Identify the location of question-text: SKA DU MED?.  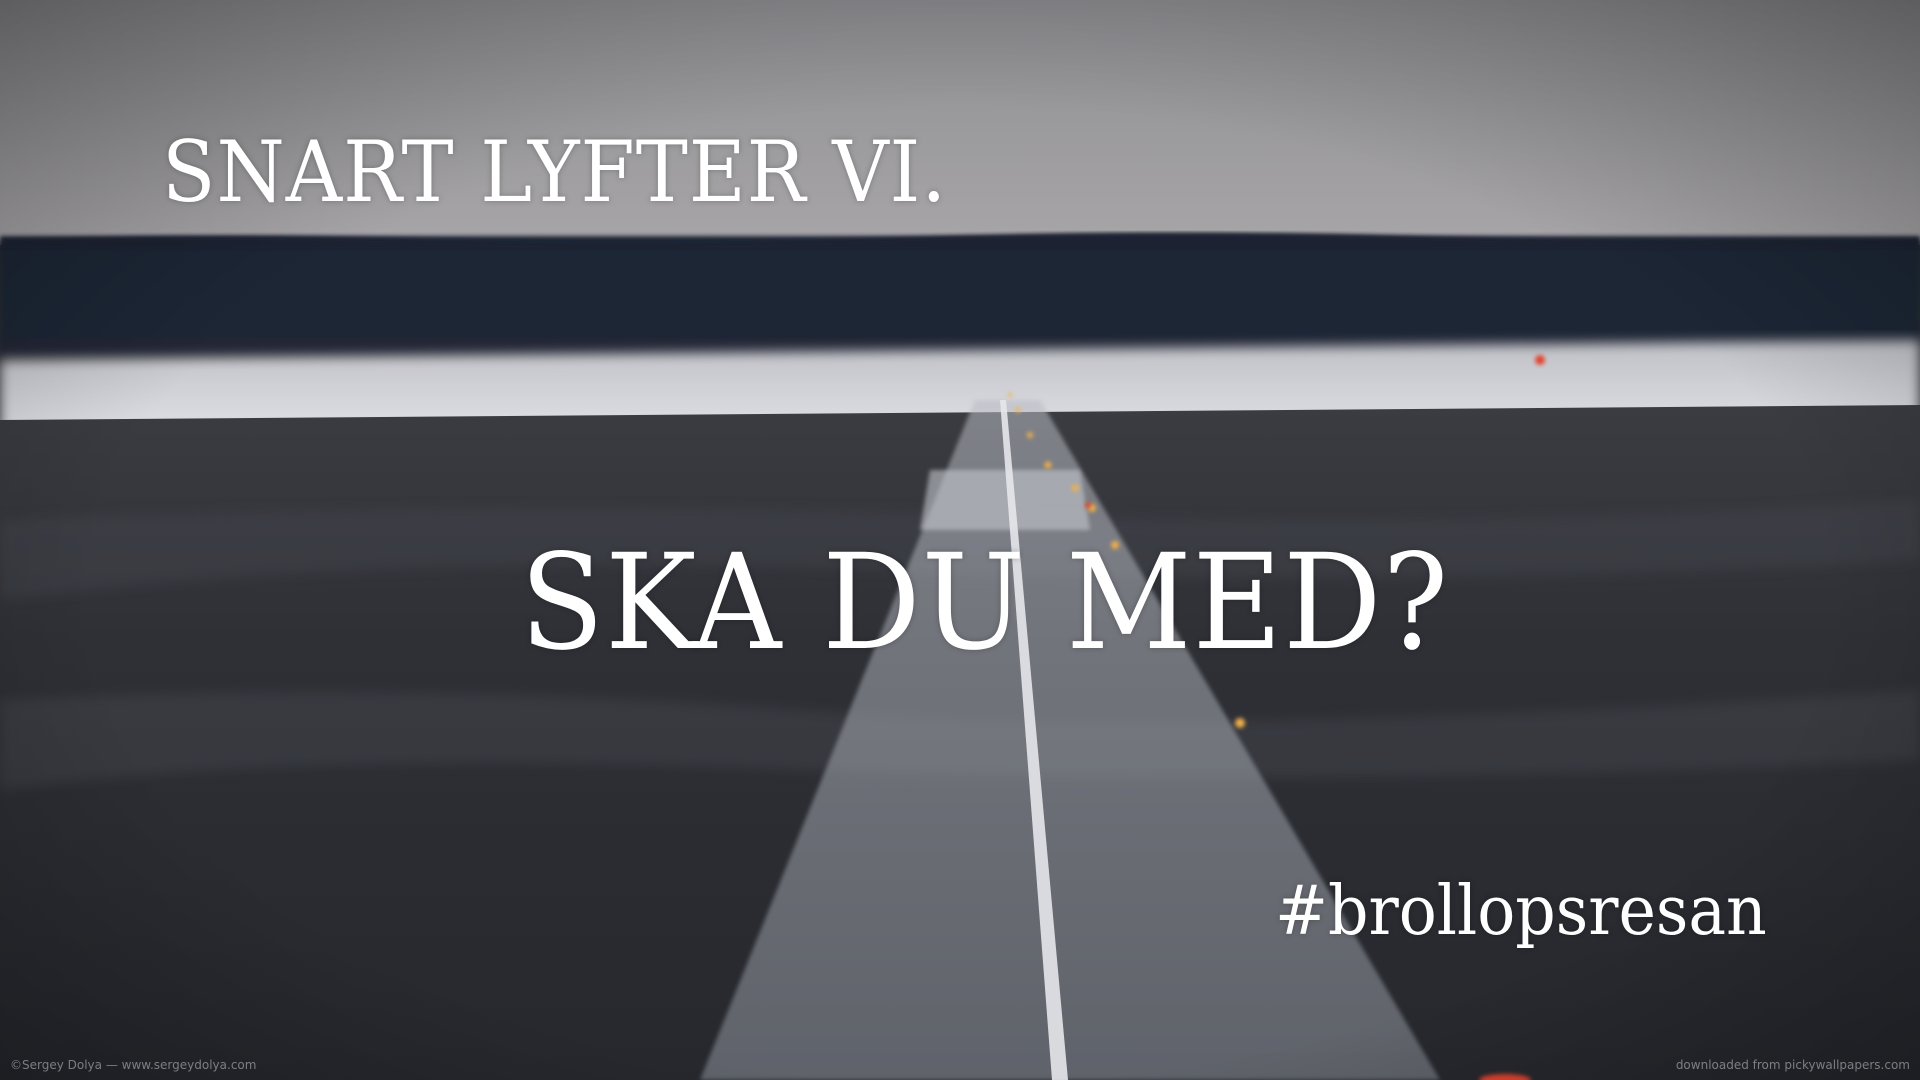
(985, 603).